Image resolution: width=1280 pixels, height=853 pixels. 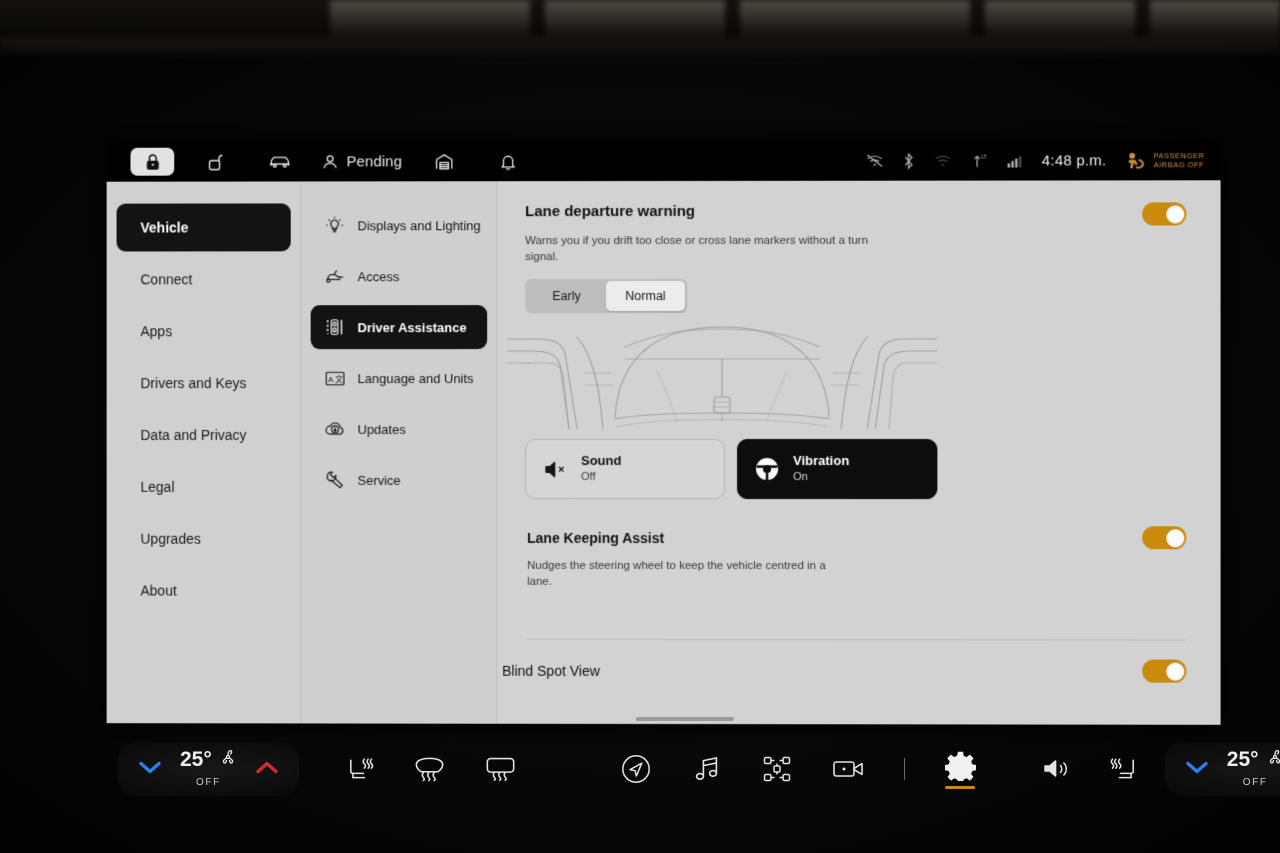 What do you see at coordinates (500, 769) in the screenshot?
I see `rear-defrost-icon` at bounding box center [500, 769].